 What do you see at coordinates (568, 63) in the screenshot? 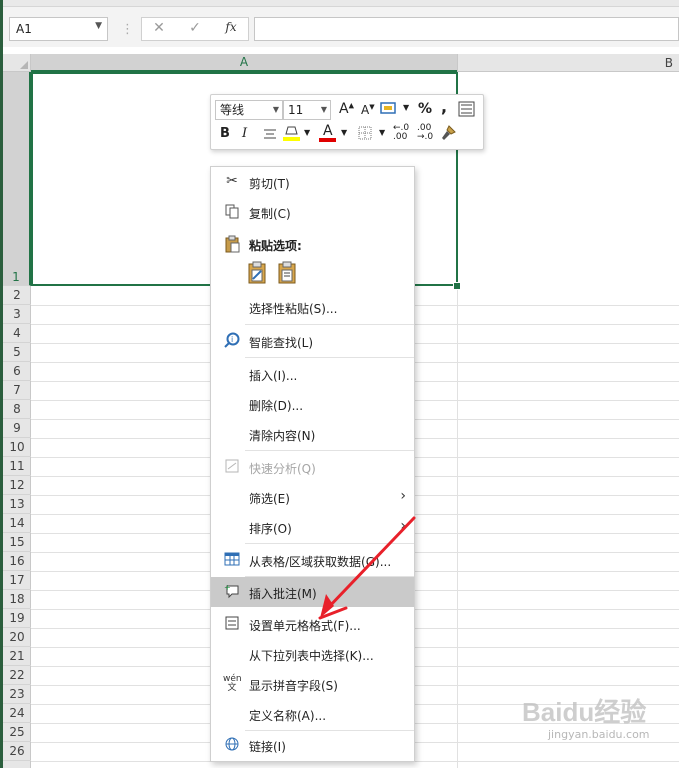
I see `column-header-b: B` at bounding box center [568, 63].